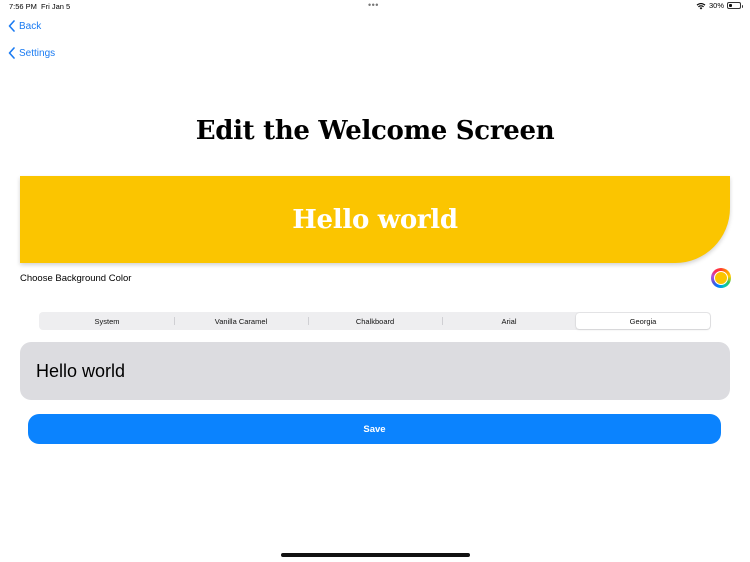 This screenshot has height=562, width=750. I want to click on battery-fill, so click(730, 5).